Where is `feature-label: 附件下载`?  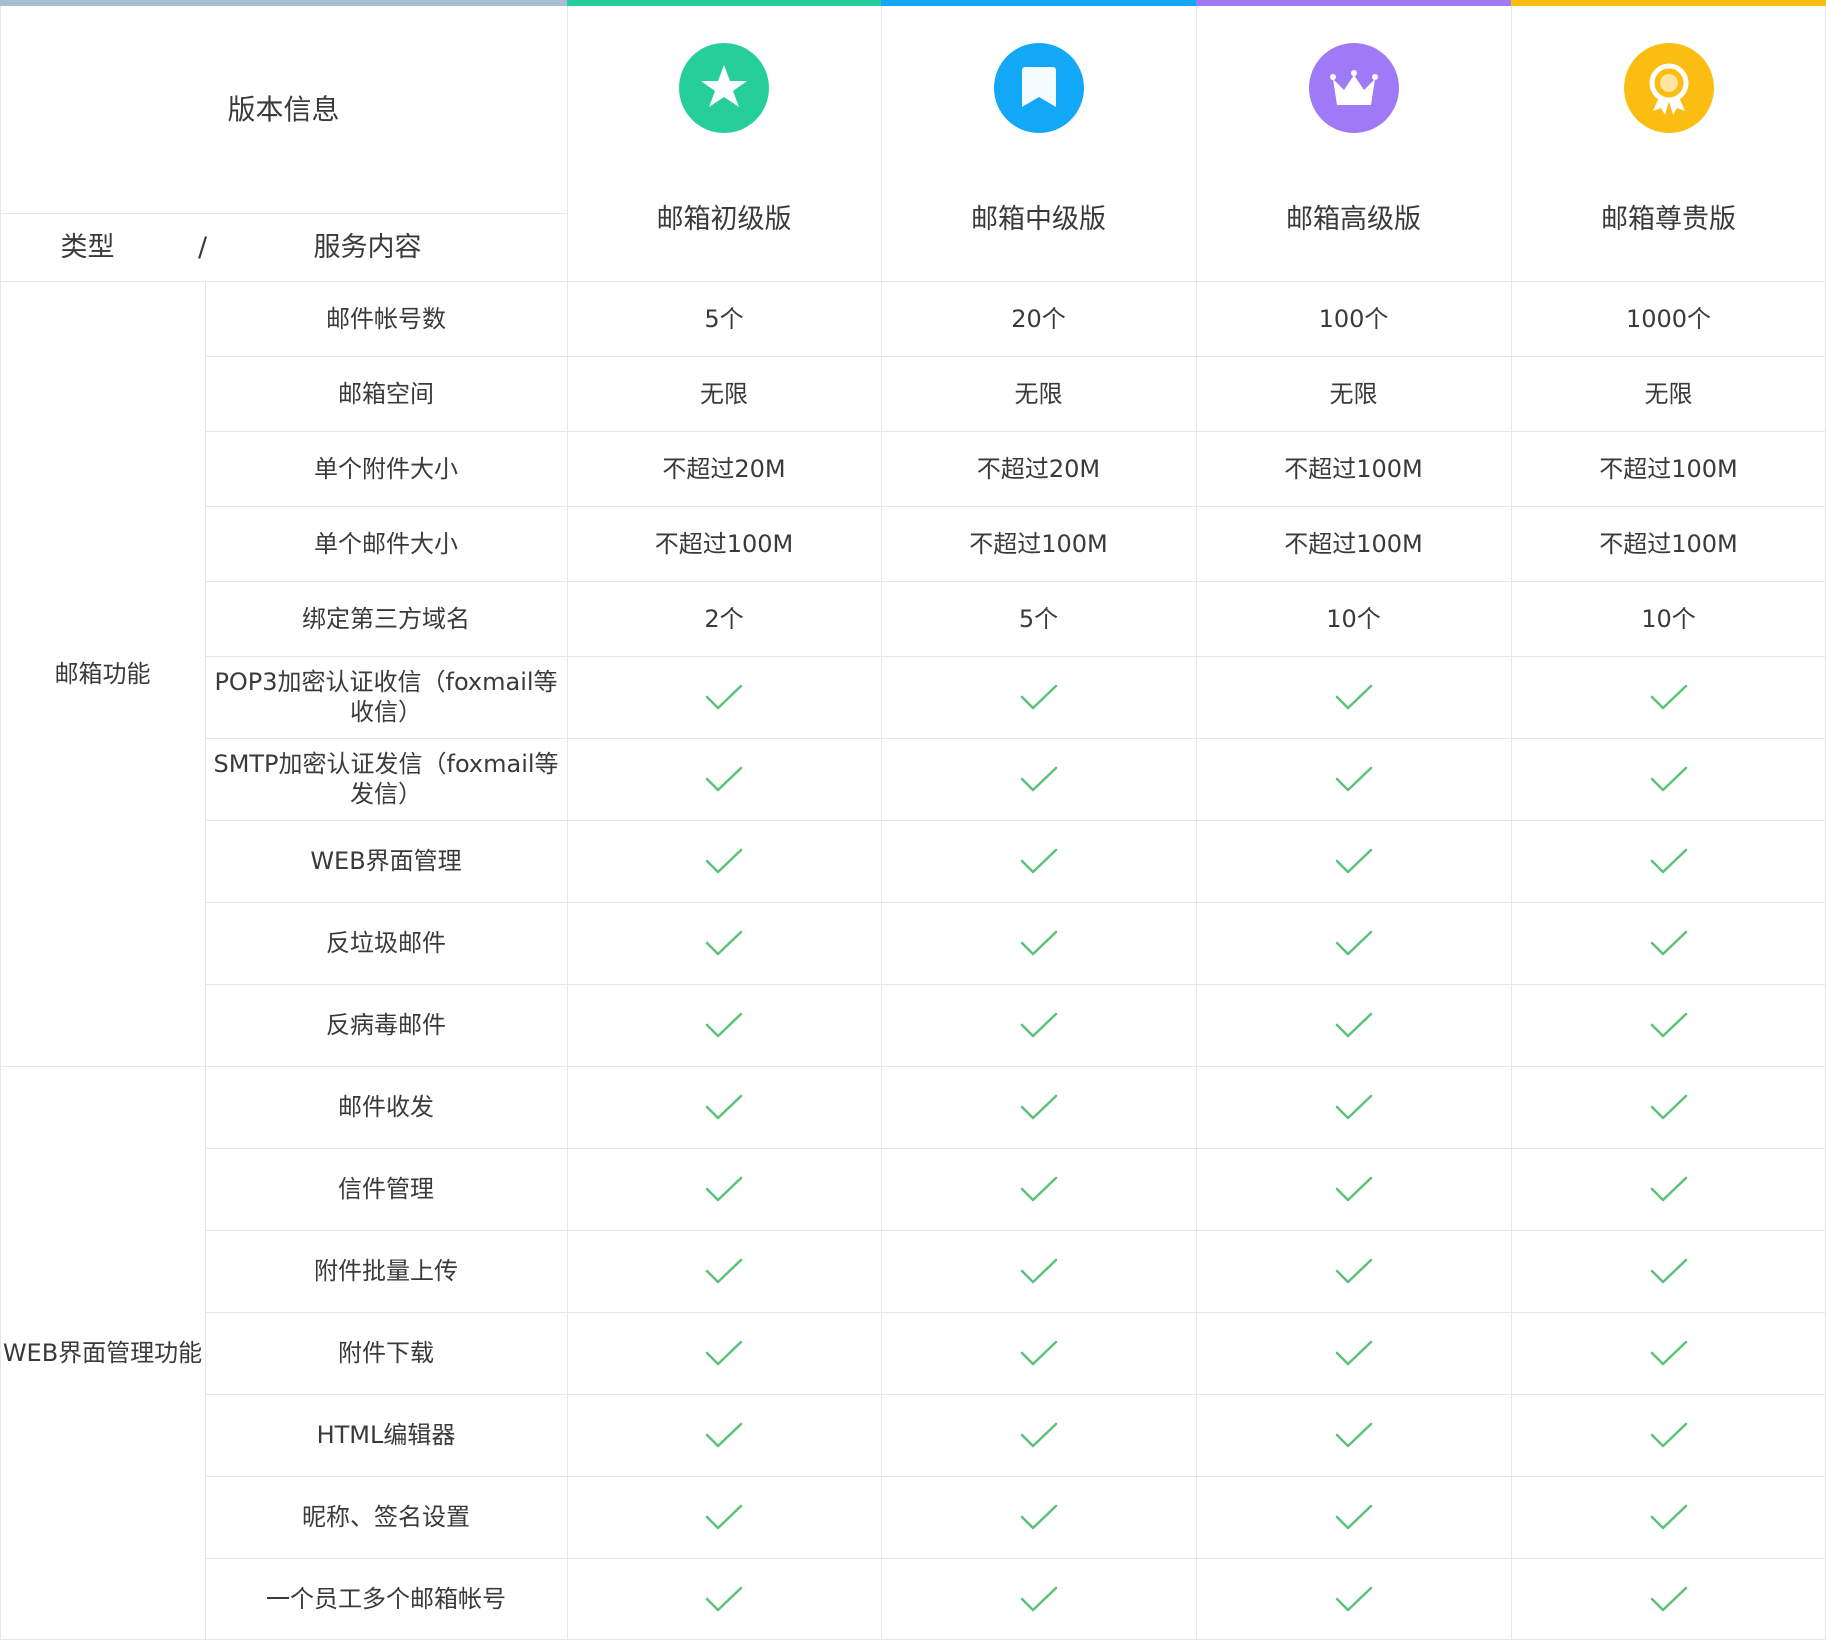 feature-label: 附件下载 is located at coordinates (386, 1353).